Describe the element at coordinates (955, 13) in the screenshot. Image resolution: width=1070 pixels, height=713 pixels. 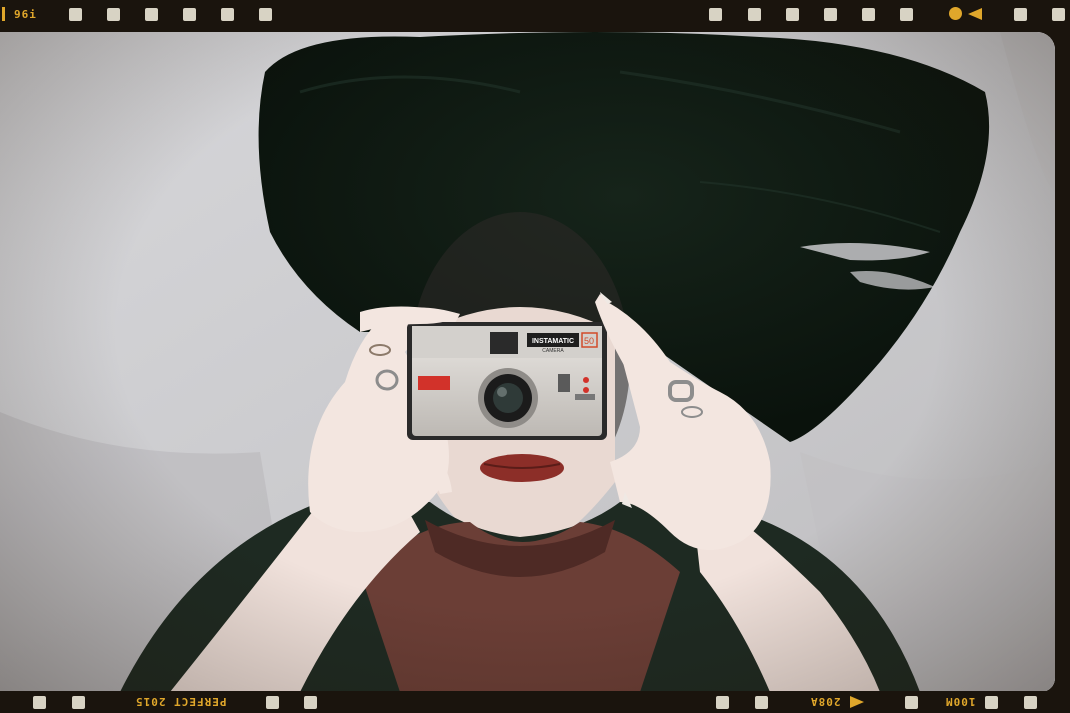
I see `frame-dot-icon` at that location.